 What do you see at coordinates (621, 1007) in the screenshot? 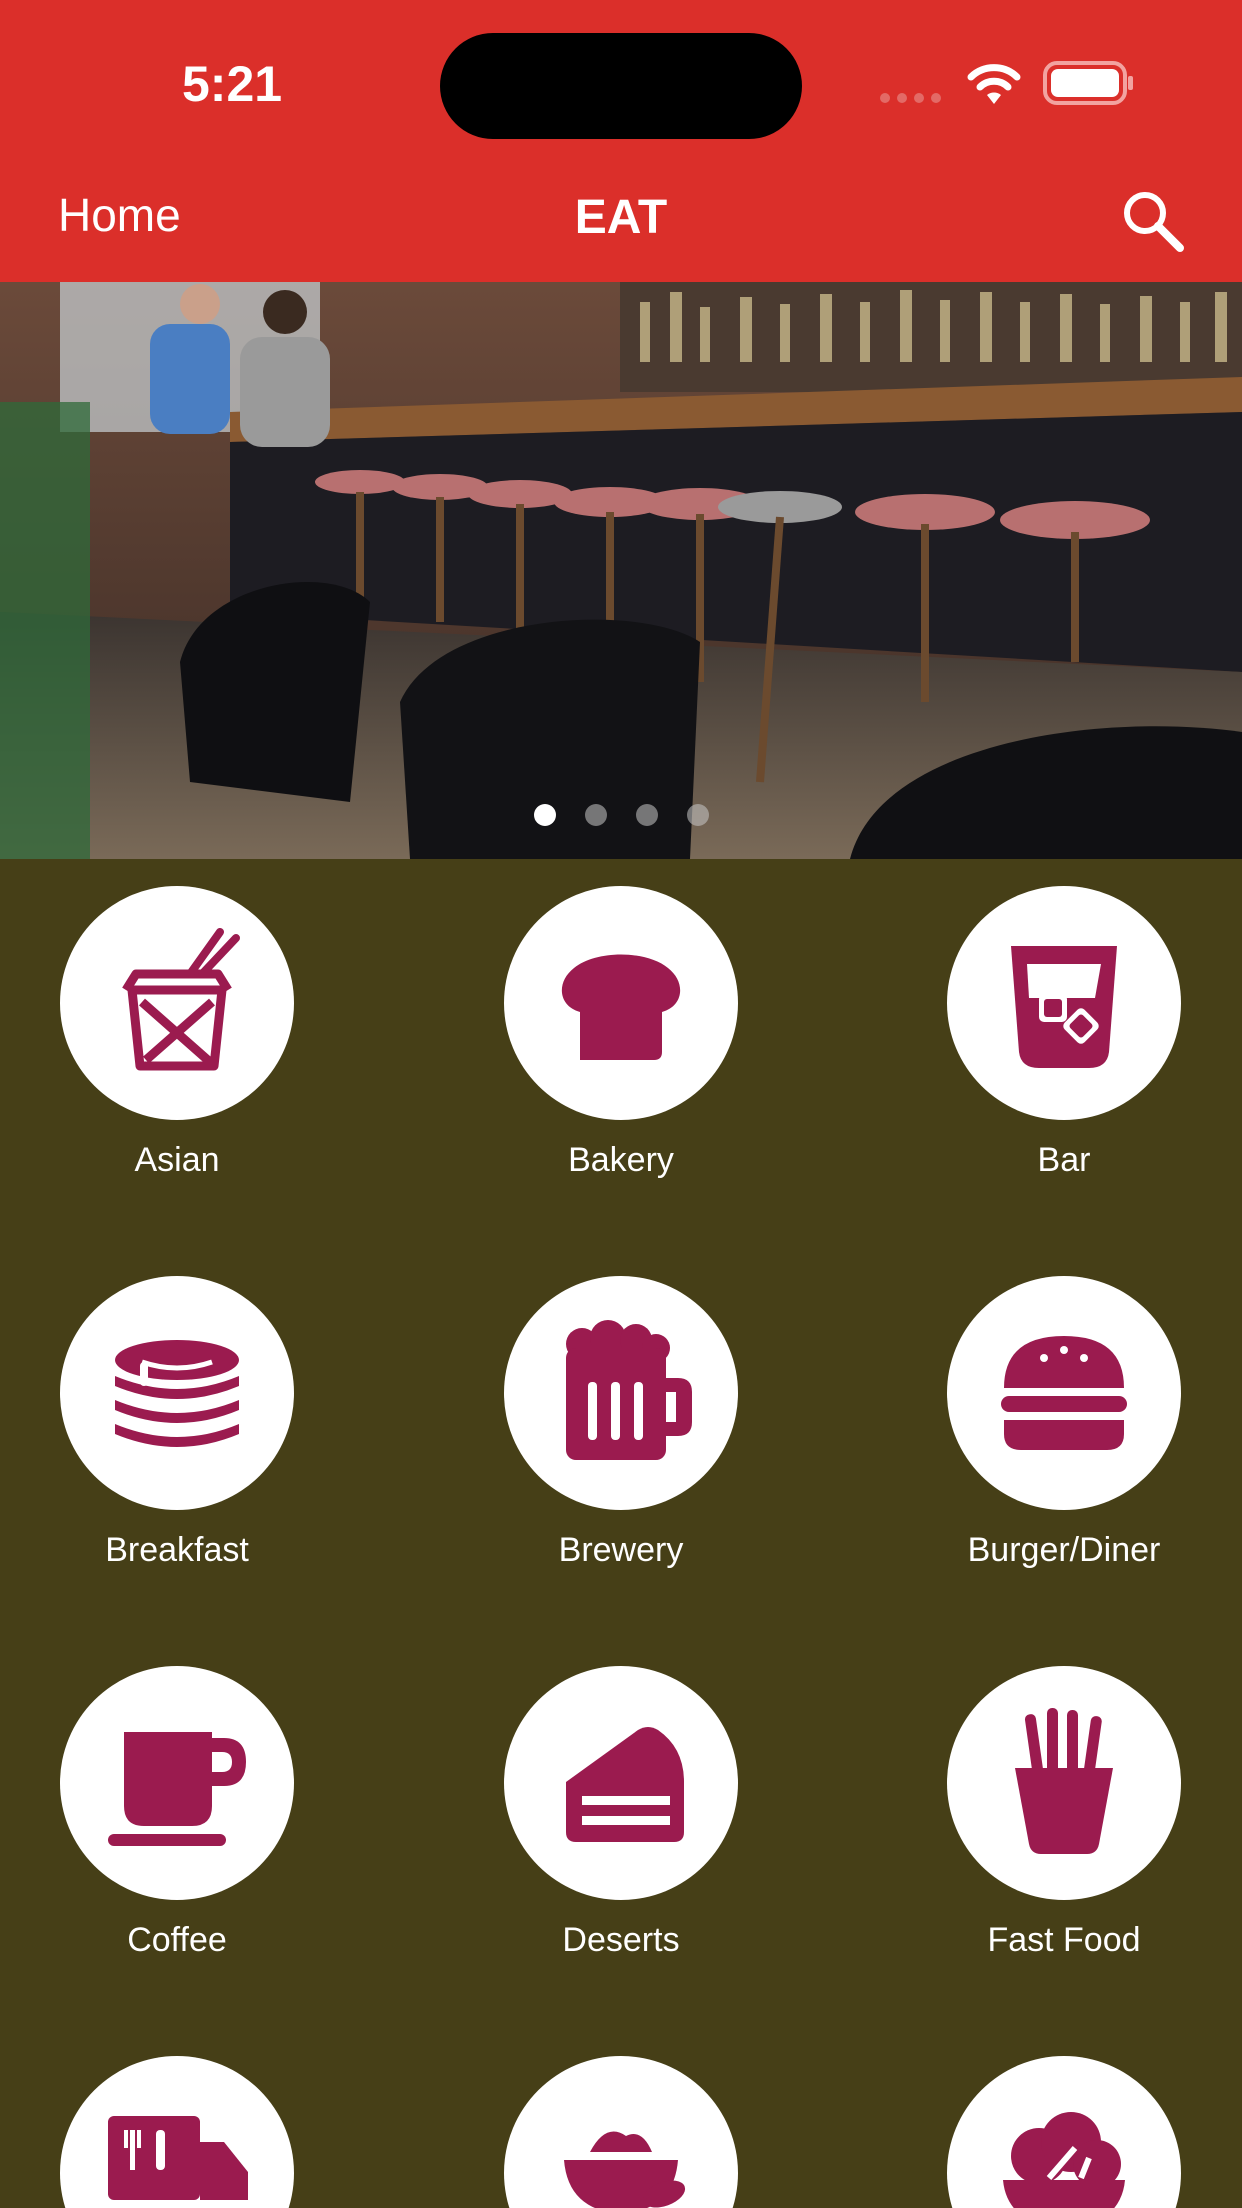
I see `bread-icon` at bounding box center [621, 1007].